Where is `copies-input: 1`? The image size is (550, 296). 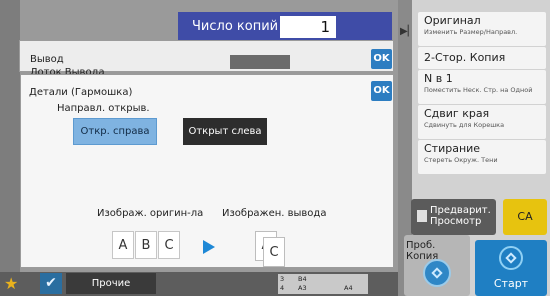 copies-input: 1 is located at coordinates (308, 27).